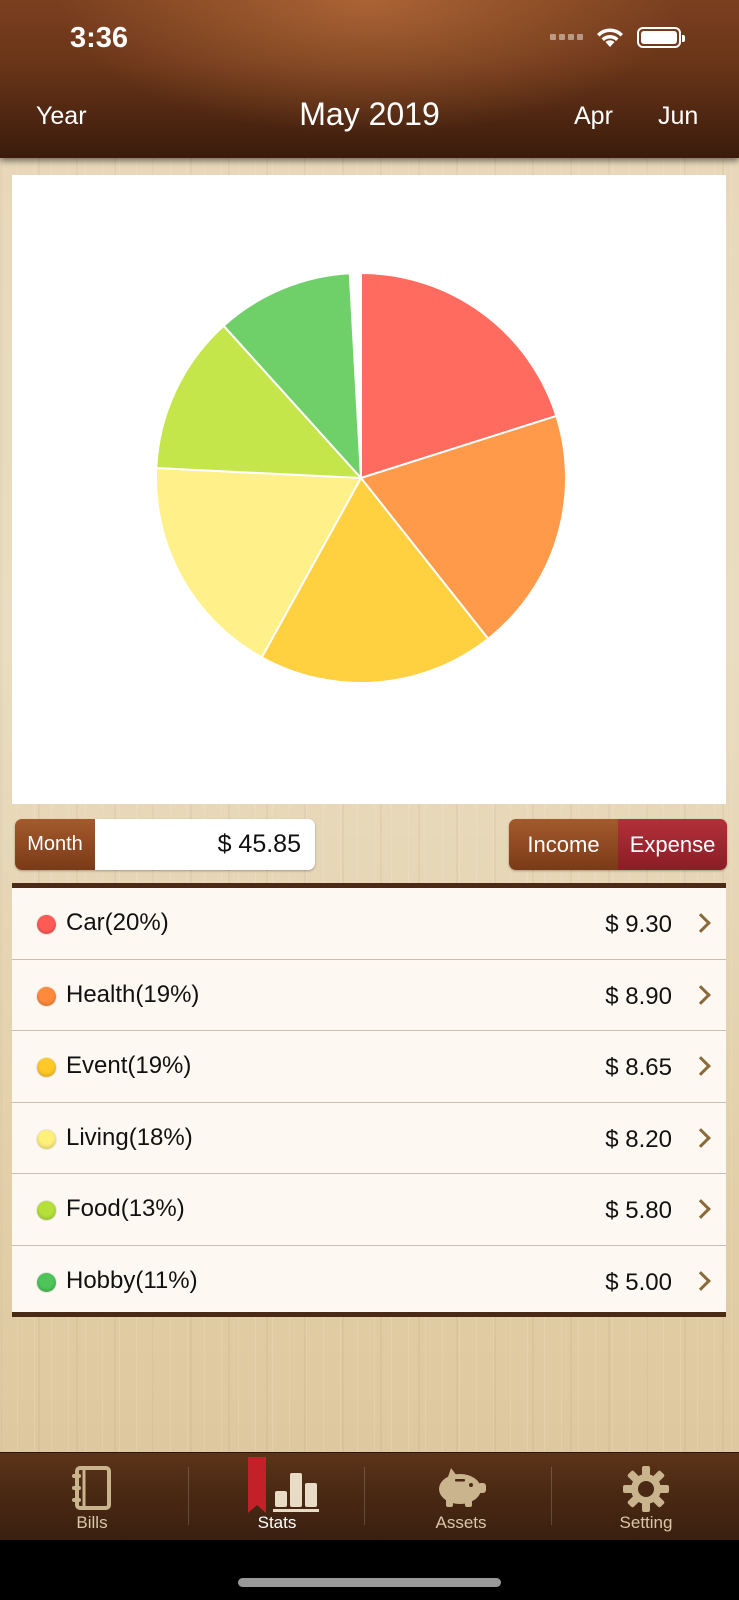 The height and width of the screenshot is (1600, 739). Describe the element at coordinates (55, 844) in the screenshot. I see `period-label: Month` at that location.